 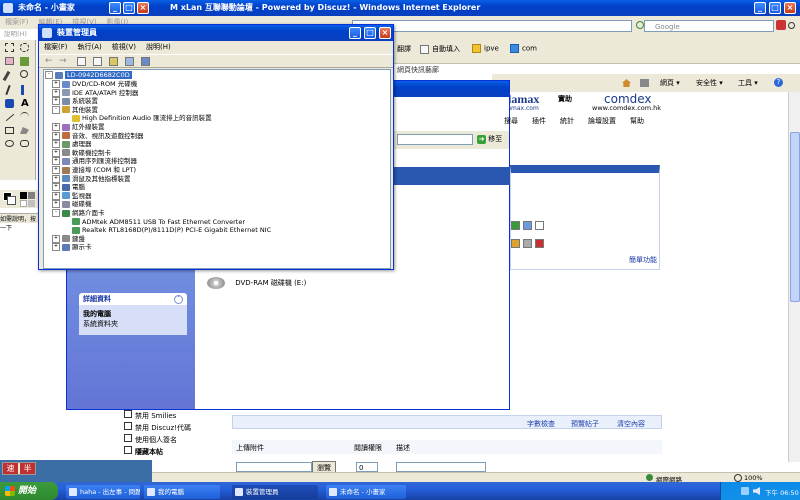 What do you see at coordinates (523, 48) in the screenshot?
I see `ie-com-button: com` at bounding box center [523, 48].